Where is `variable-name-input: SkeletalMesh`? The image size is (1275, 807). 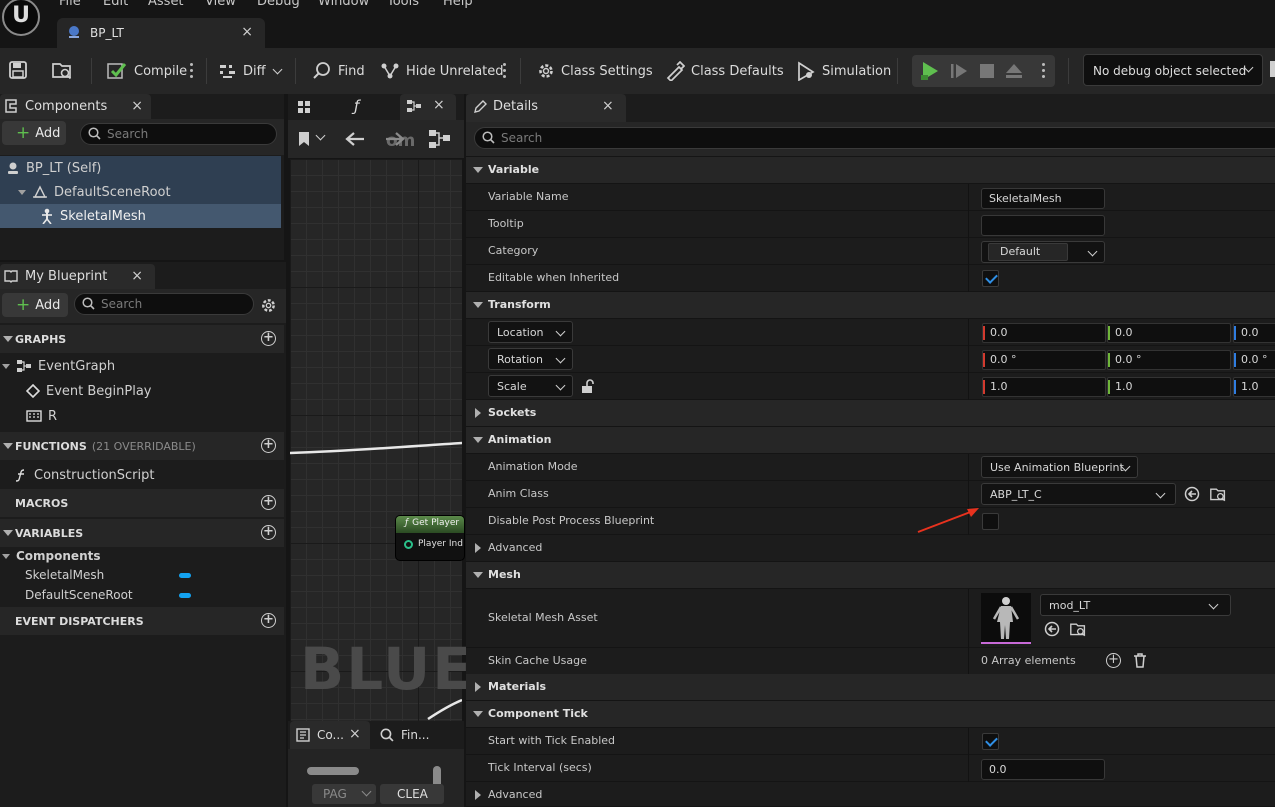 variable-name-input: SkeletalMesh is located at coordinates (1043, 198).